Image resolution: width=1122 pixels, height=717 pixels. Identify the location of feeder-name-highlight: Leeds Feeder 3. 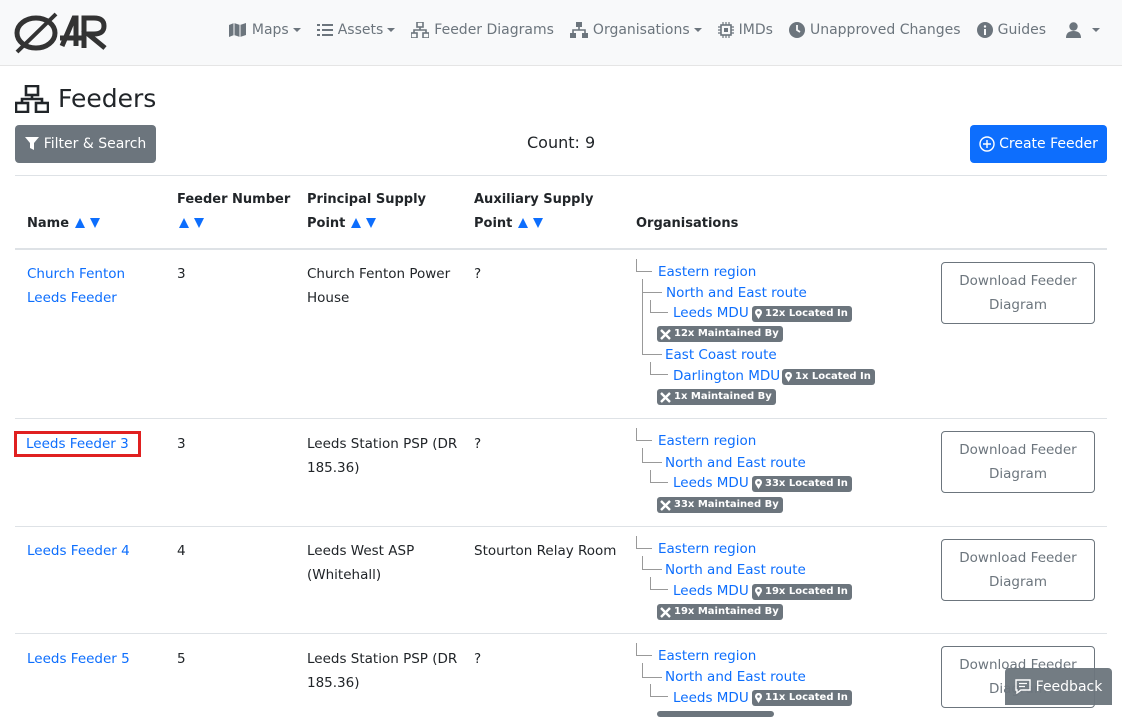
(77, 444).